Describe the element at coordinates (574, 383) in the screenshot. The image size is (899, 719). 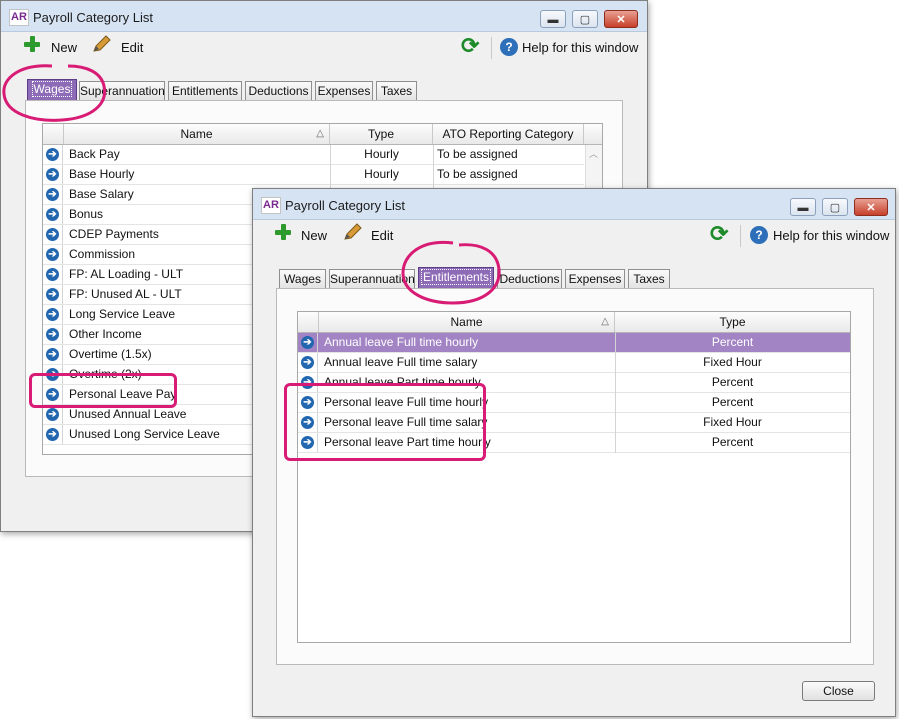
I see `table-row: ➔ Annual leave Part time hourly Percent` at that location.